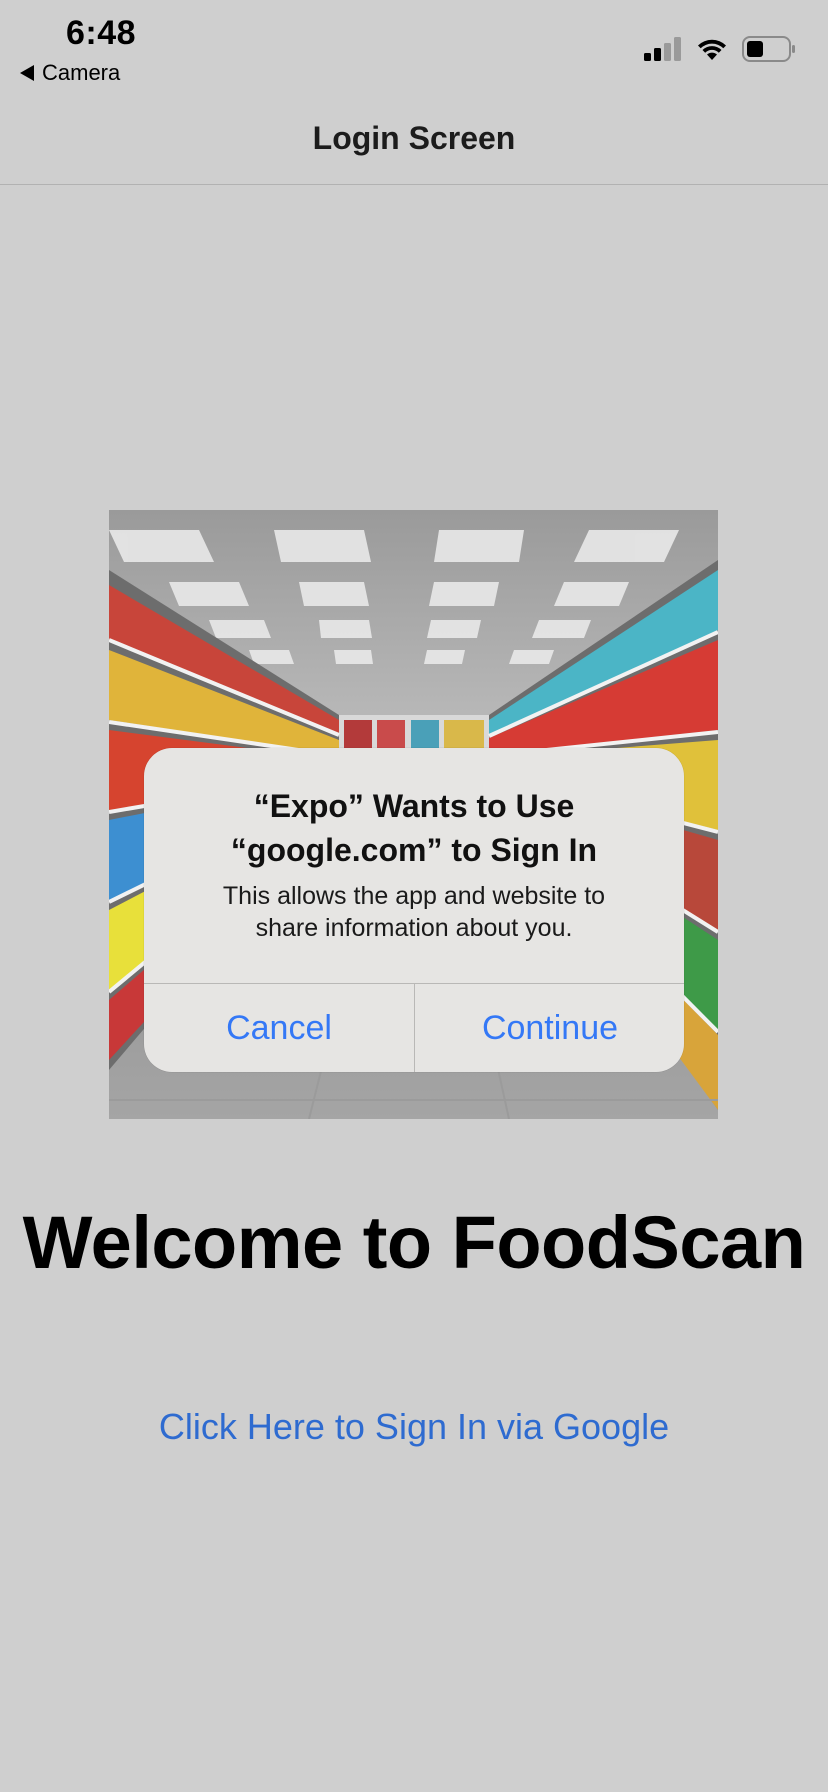 Image resolution: width=828 pixels, height=1792 pixels. I want to click on wifi-icon, so click(712, 49).